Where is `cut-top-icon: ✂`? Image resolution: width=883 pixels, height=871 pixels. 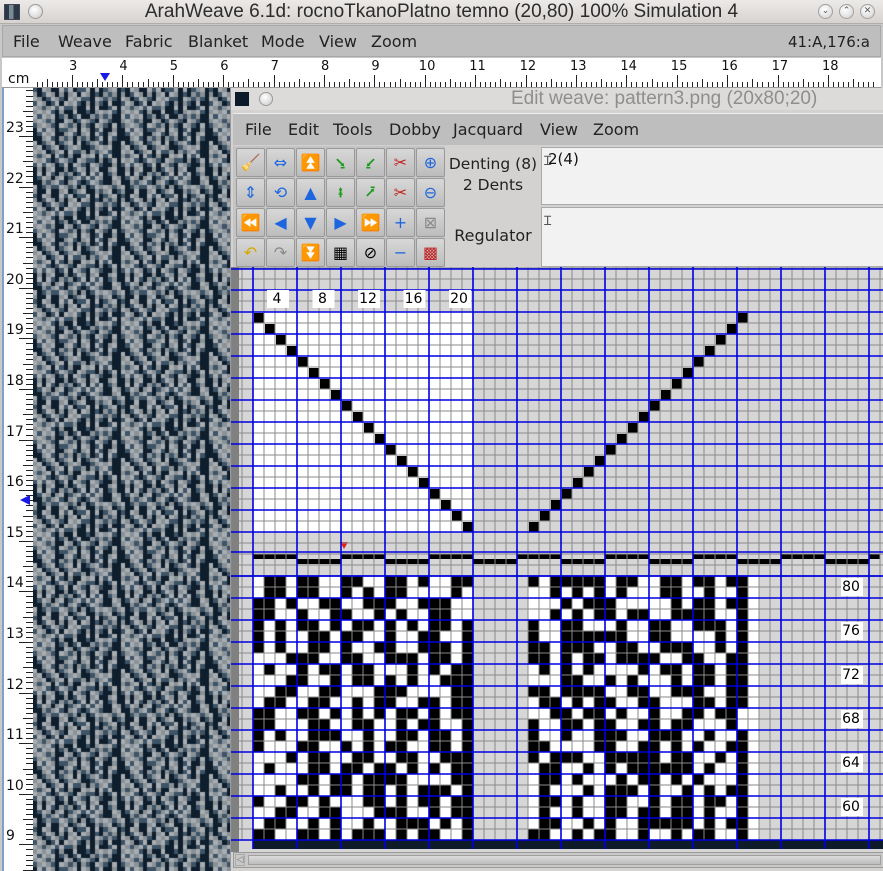
cut-top-icon: ✂ is located at coordinates (400, 162).